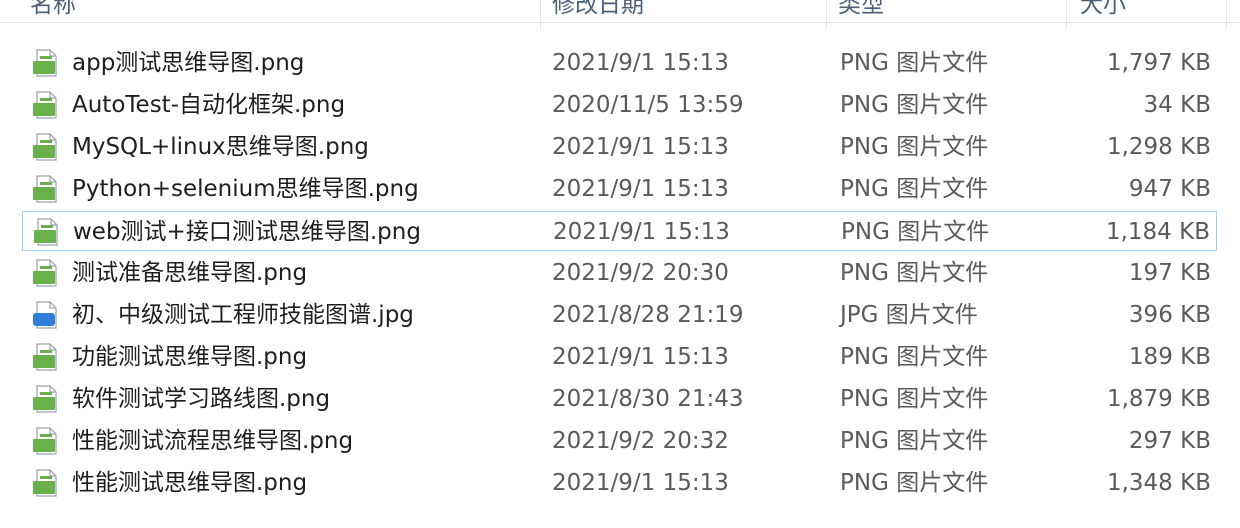 This screenshot has width=1240, height=528. I want to click on file-size: 1,184 KB, so click(1157, 232).